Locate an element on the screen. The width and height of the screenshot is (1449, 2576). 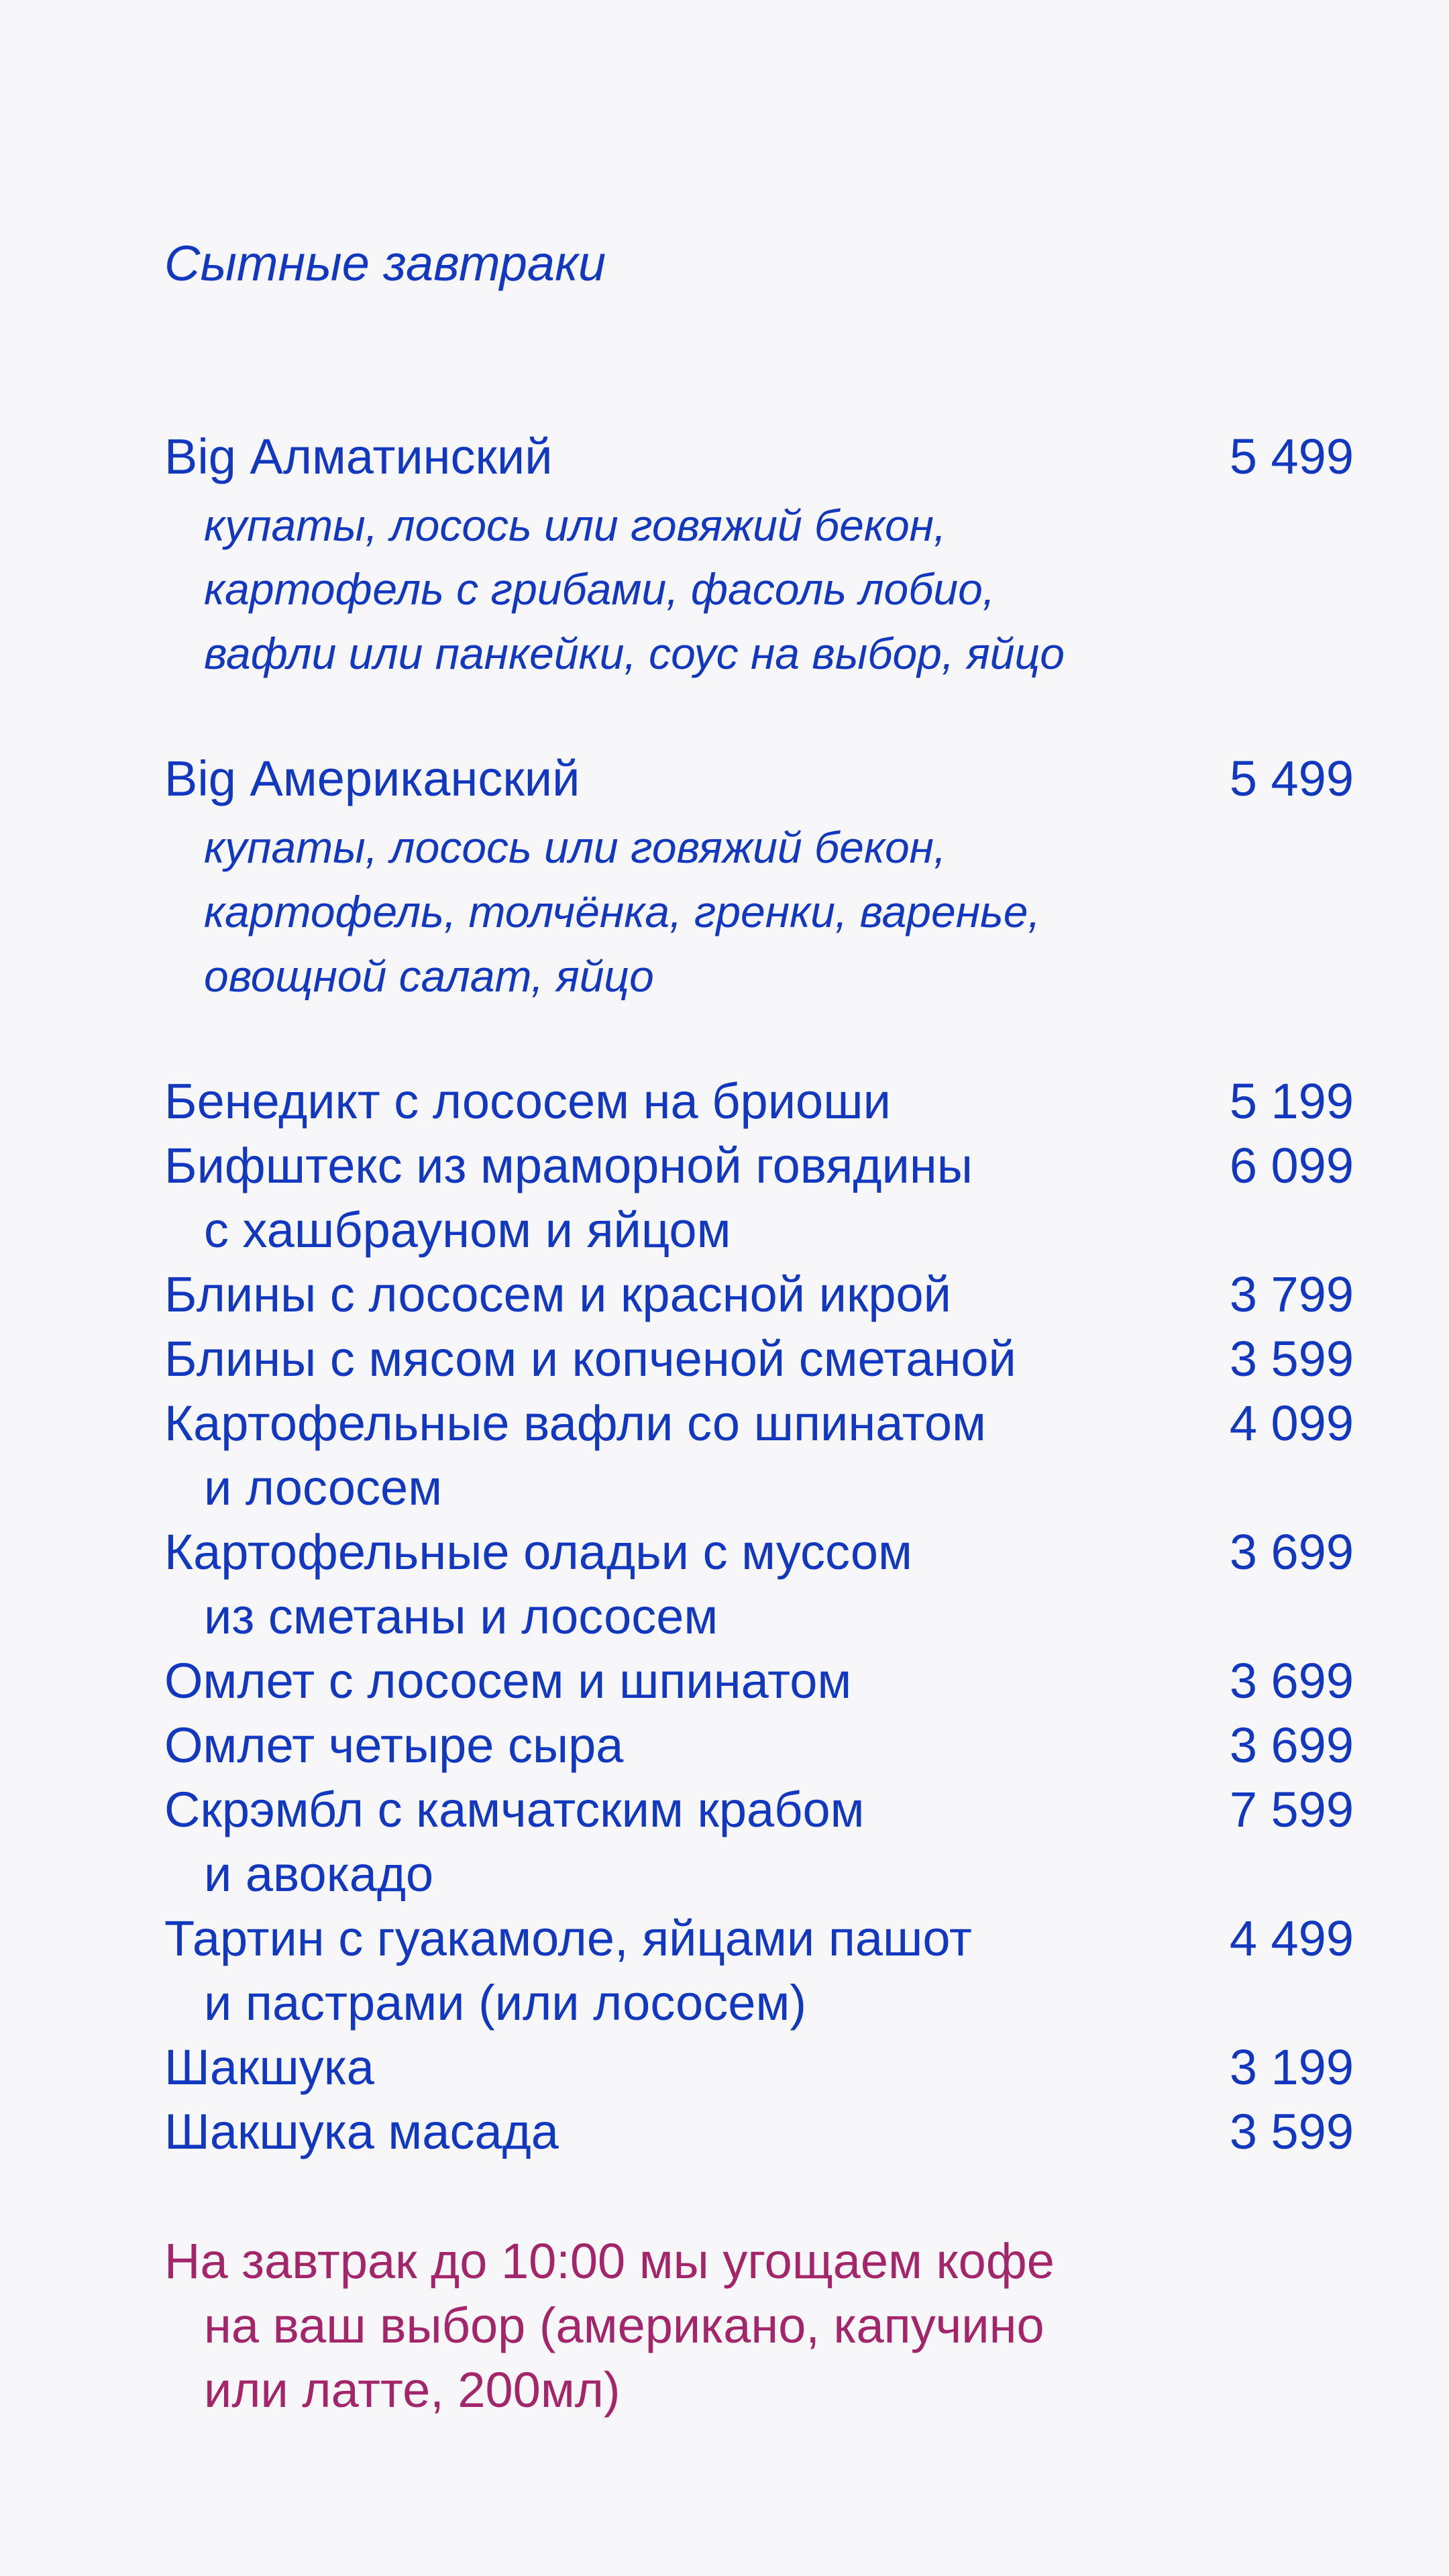
menu-item-price: 3 199 is located at coordinates (1291, 2067).